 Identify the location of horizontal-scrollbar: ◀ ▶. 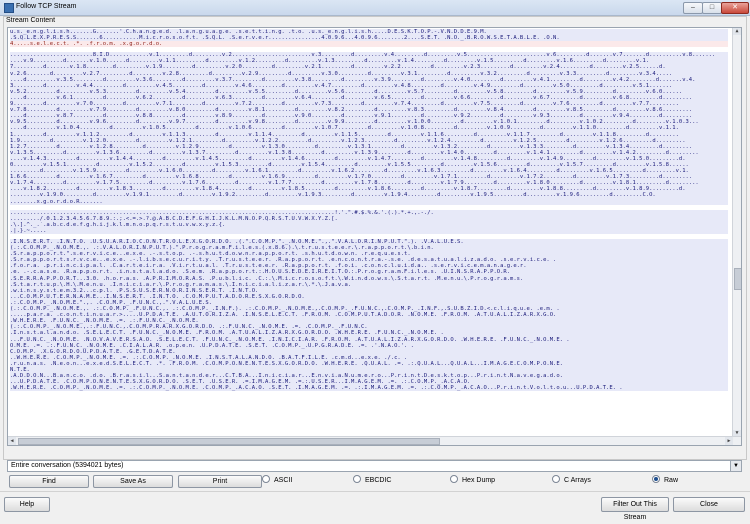
(374, 440).